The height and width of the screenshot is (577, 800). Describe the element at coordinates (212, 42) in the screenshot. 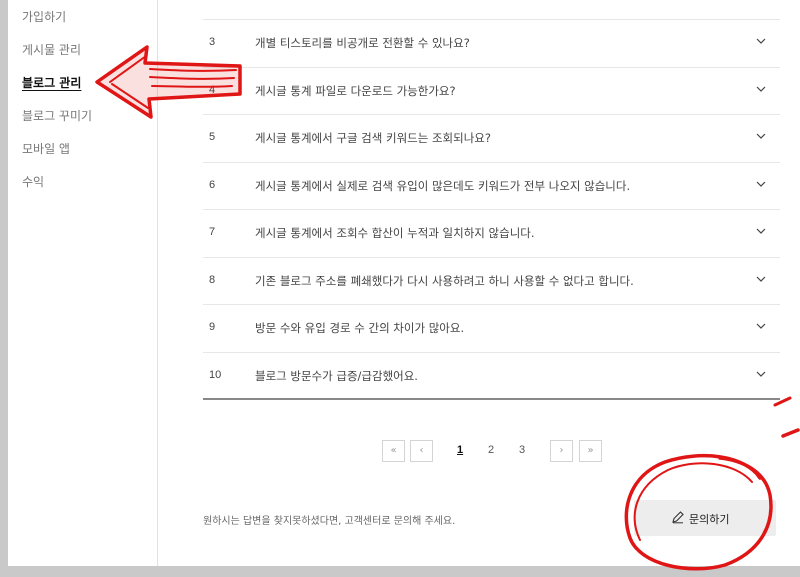

I see `faq-number: 3` at that location.